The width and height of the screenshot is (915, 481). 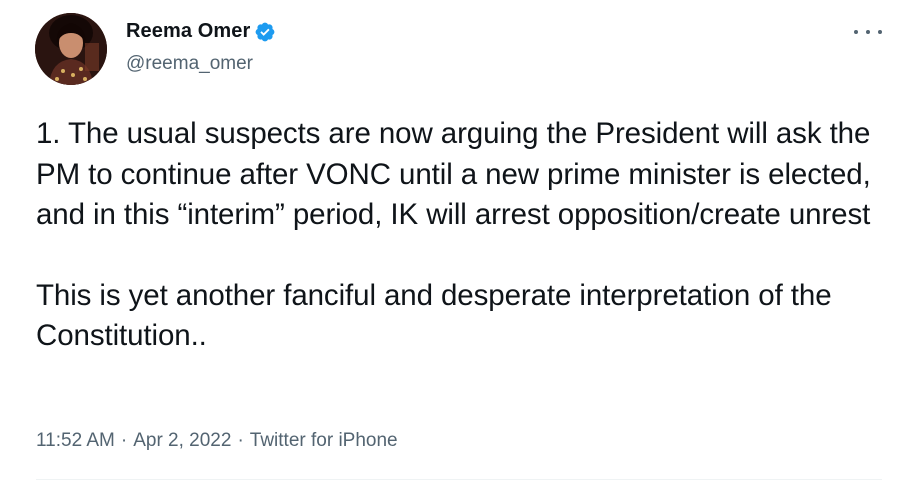 I want to click on tweet-date: Apr 2, 2022, so click(x=182, y=441).